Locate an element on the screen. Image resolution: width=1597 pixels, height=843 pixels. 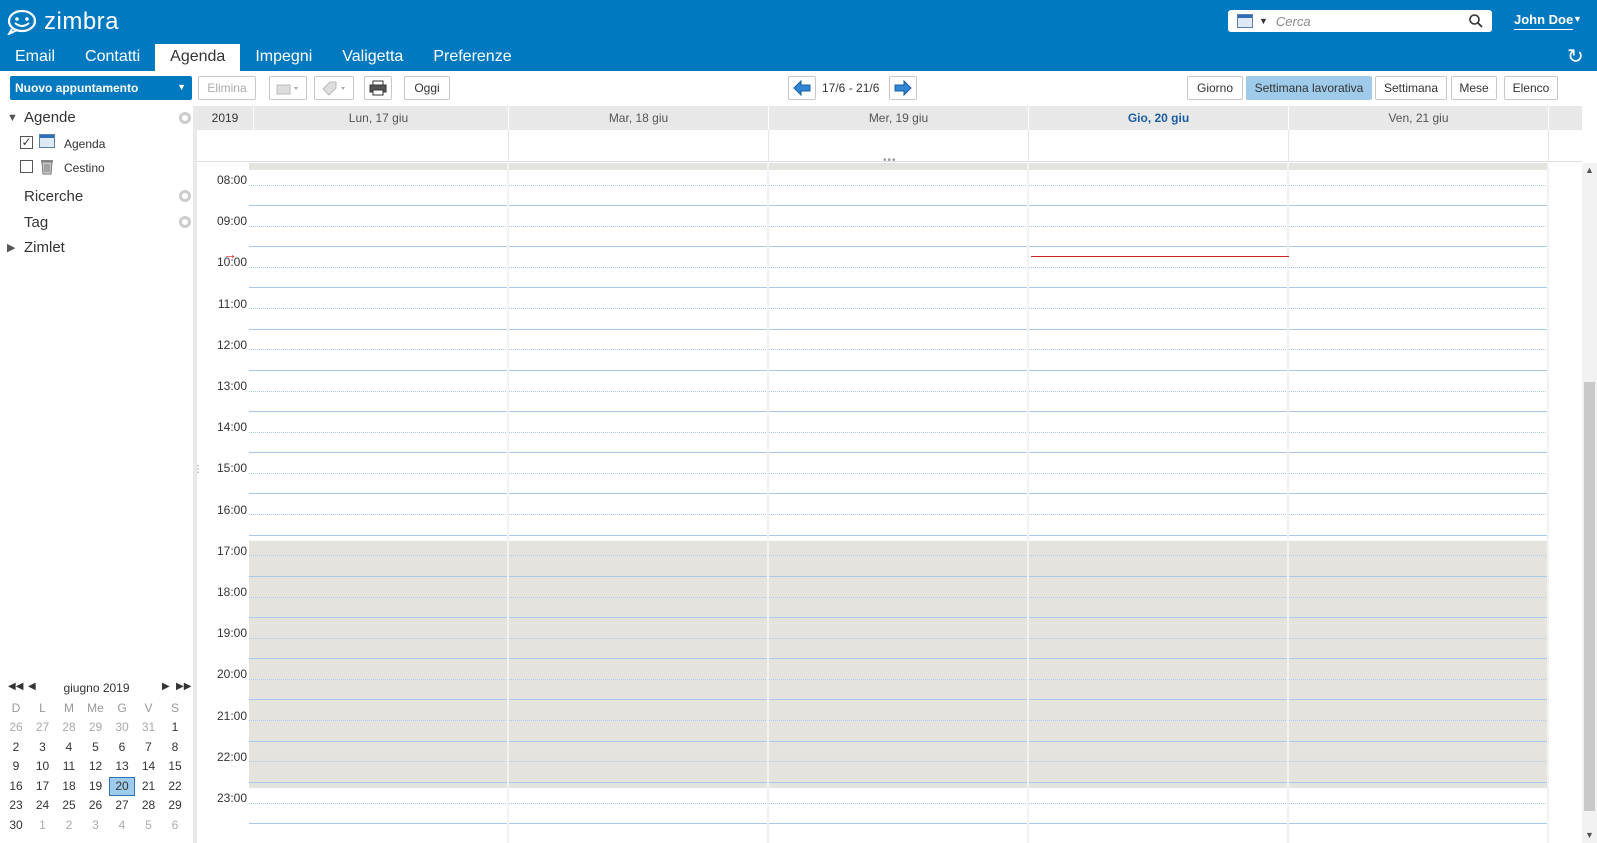
checkbox-trash is located at coordinates (26, 166).